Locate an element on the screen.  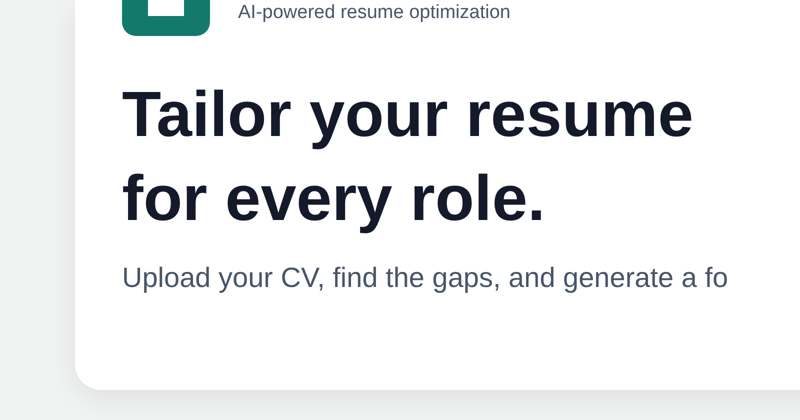
tagline: AI-powered resume optimization is located at coordinates (374, 13).